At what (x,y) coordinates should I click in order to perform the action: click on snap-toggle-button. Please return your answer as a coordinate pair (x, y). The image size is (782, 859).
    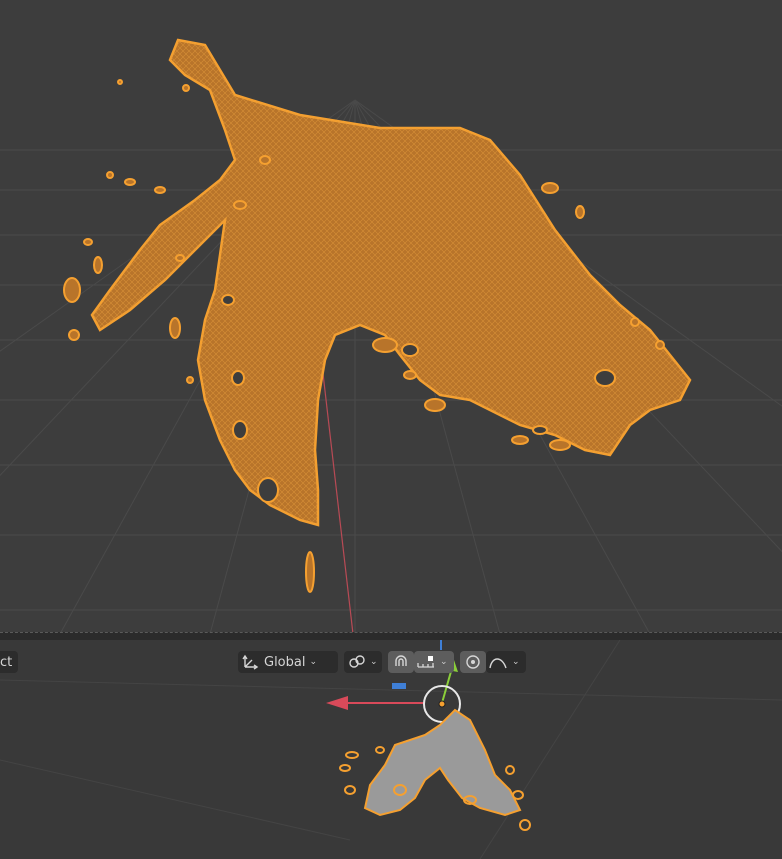
    Looking at the image, I should click on (401, 662).